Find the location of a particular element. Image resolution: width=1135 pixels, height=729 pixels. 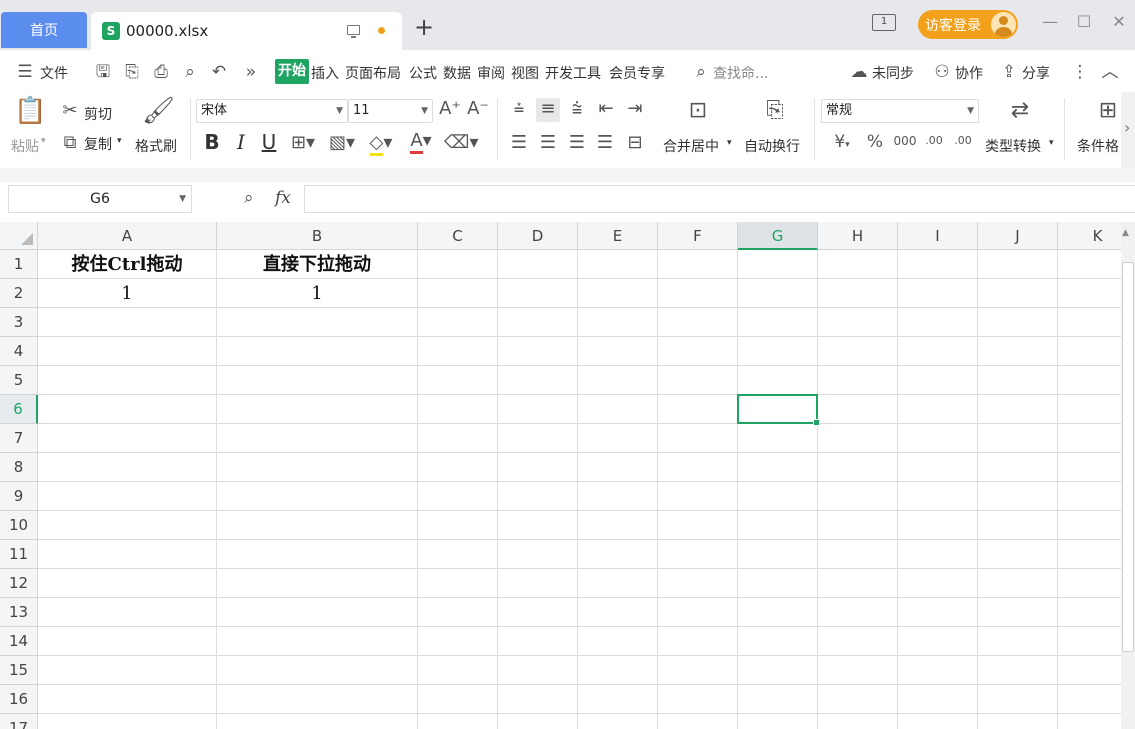

cell-B8 is located at coordinates (317, 467).